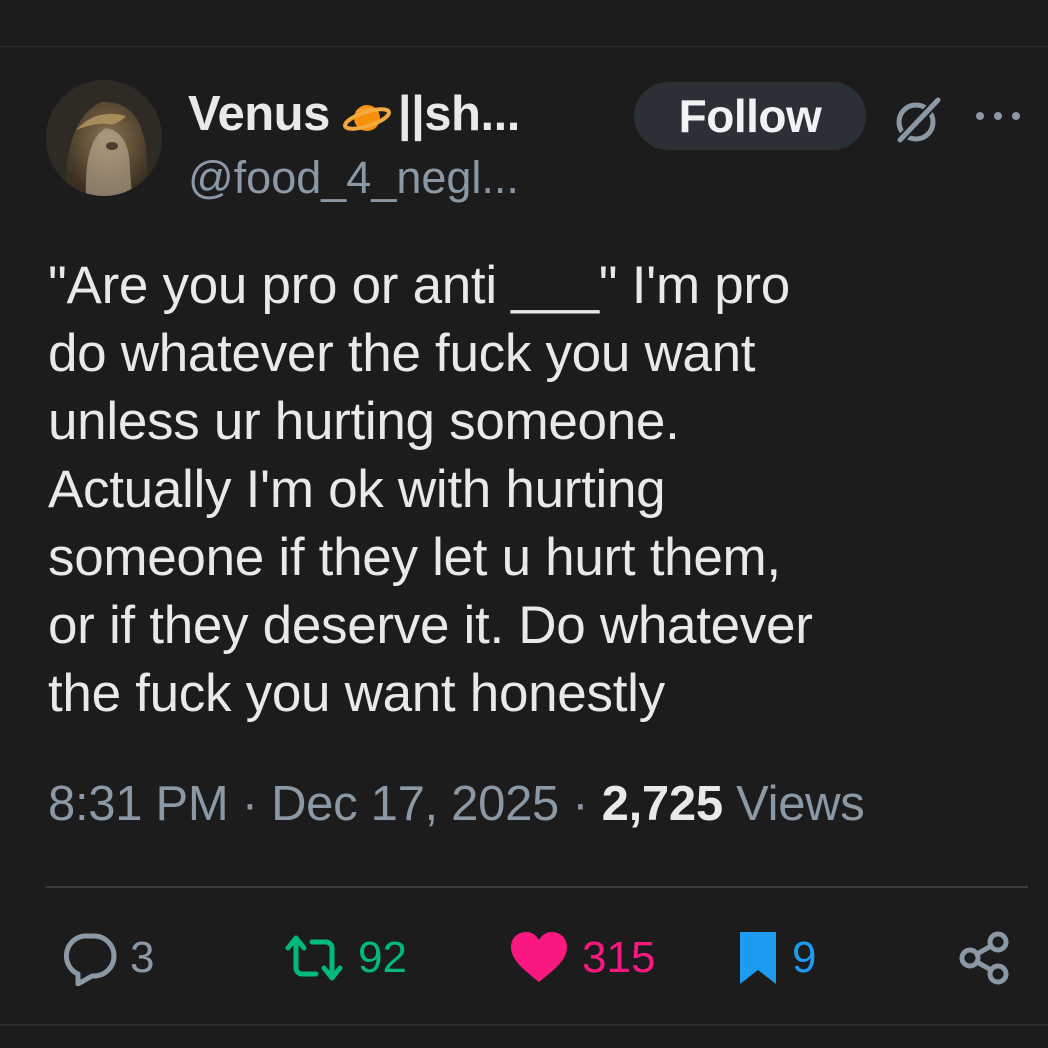 Image resolution: width=1048 pixels, height=1048 pixels. I want to click on tweet-meta: 8:31 PM · Dec 17, 2025 · 2,725 Views, so click(456, 804).